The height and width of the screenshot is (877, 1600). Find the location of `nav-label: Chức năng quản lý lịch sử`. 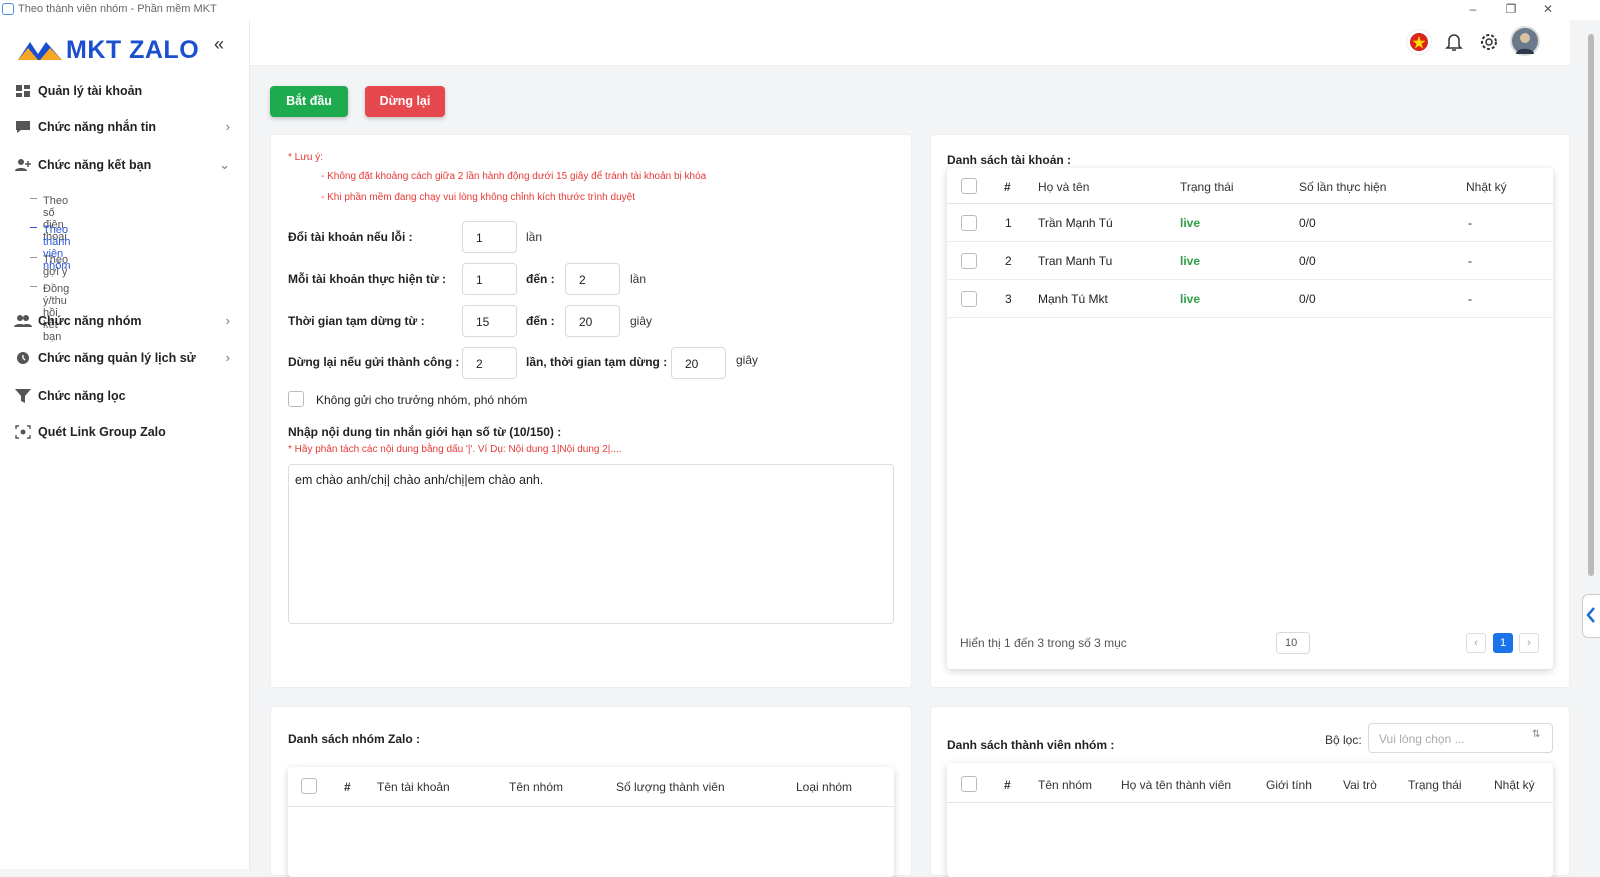

nav-label: Chức năng quản lý lịch sử is located at coordinates (117, 358).